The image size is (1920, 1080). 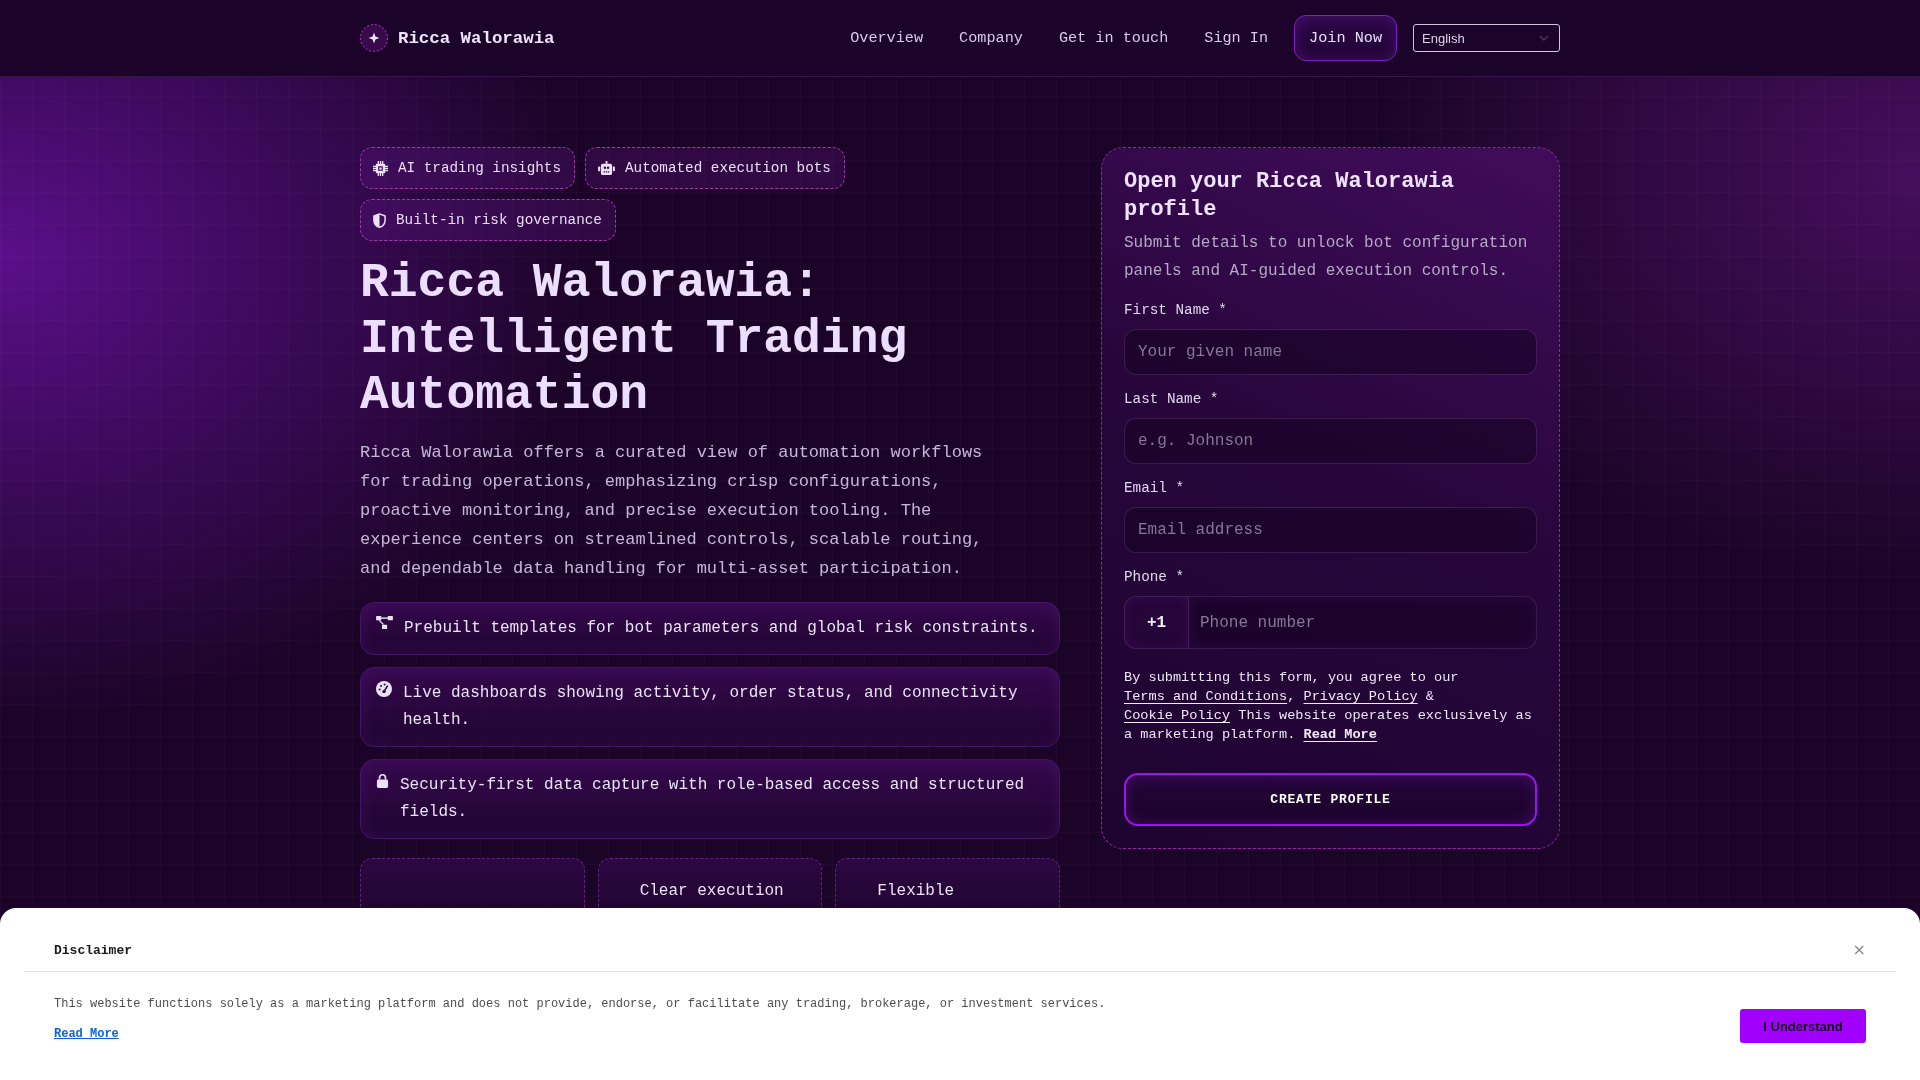 I want to click on close-button: ×, so click(x=1859, y=950).